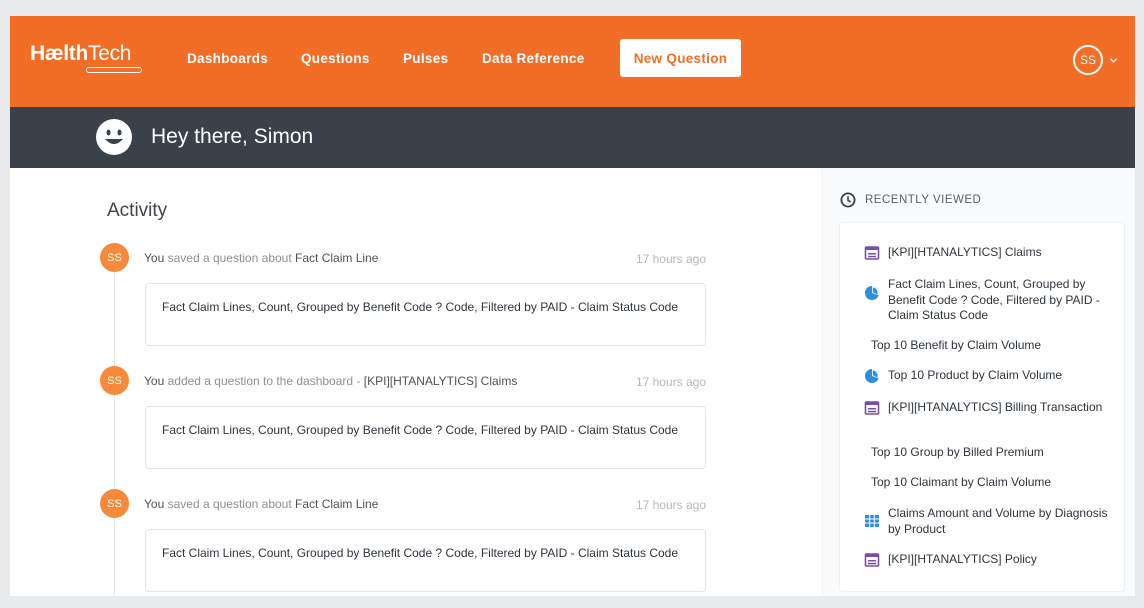 The image size is (1144, 608). I want to click on recent-item: [KPI][HTANALYTICS] Billing Transaction, so click(989, 408).